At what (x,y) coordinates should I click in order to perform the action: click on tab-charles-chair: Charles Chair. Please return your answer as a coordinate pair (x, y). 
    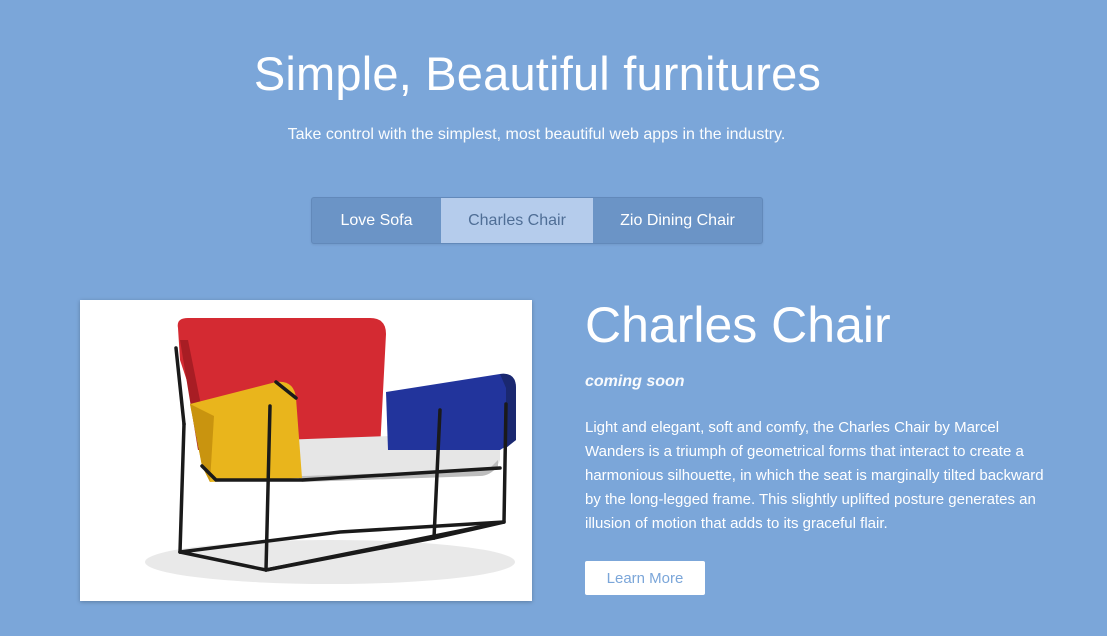
    Looking at the image, I should click on (517, 220).